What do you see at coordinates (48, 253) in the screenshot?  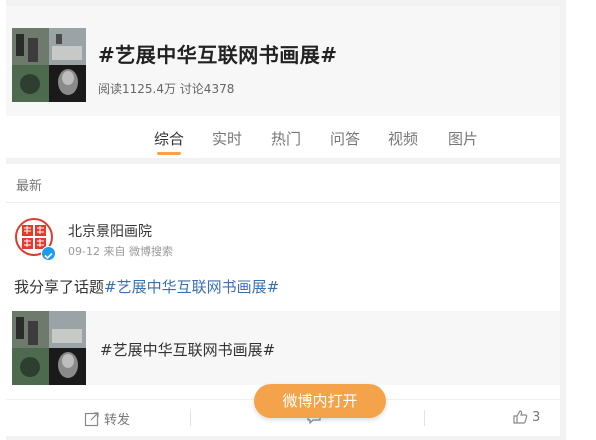 I see `verified-icon` at bounding box center [48, 253].